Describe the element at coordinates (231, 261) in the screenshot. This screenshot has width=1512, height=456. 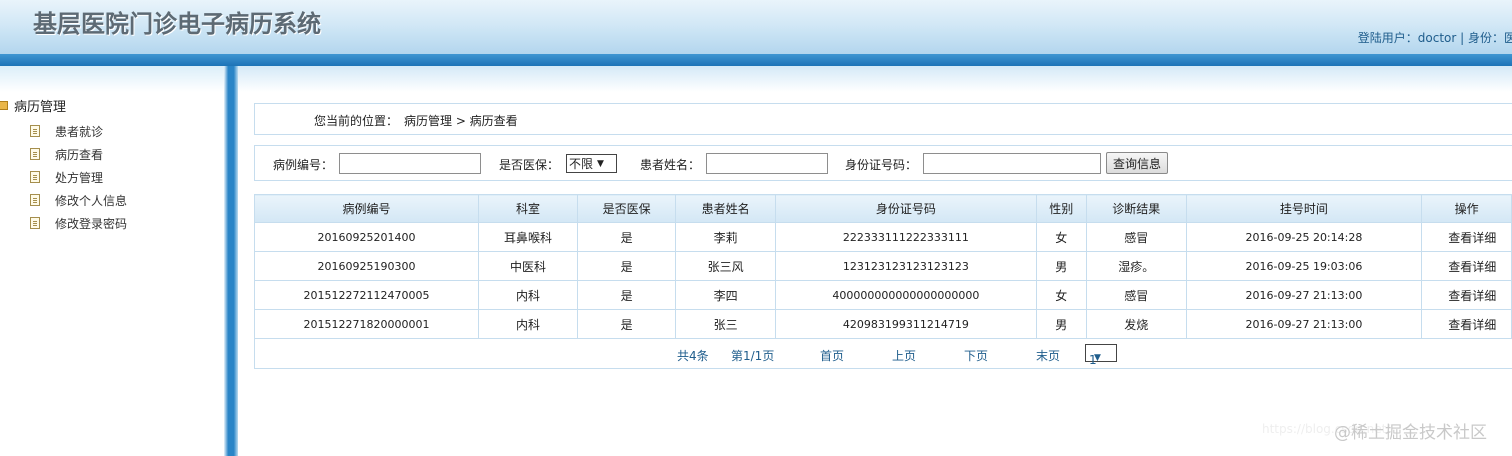
I see `sidebar-divider` at that location.